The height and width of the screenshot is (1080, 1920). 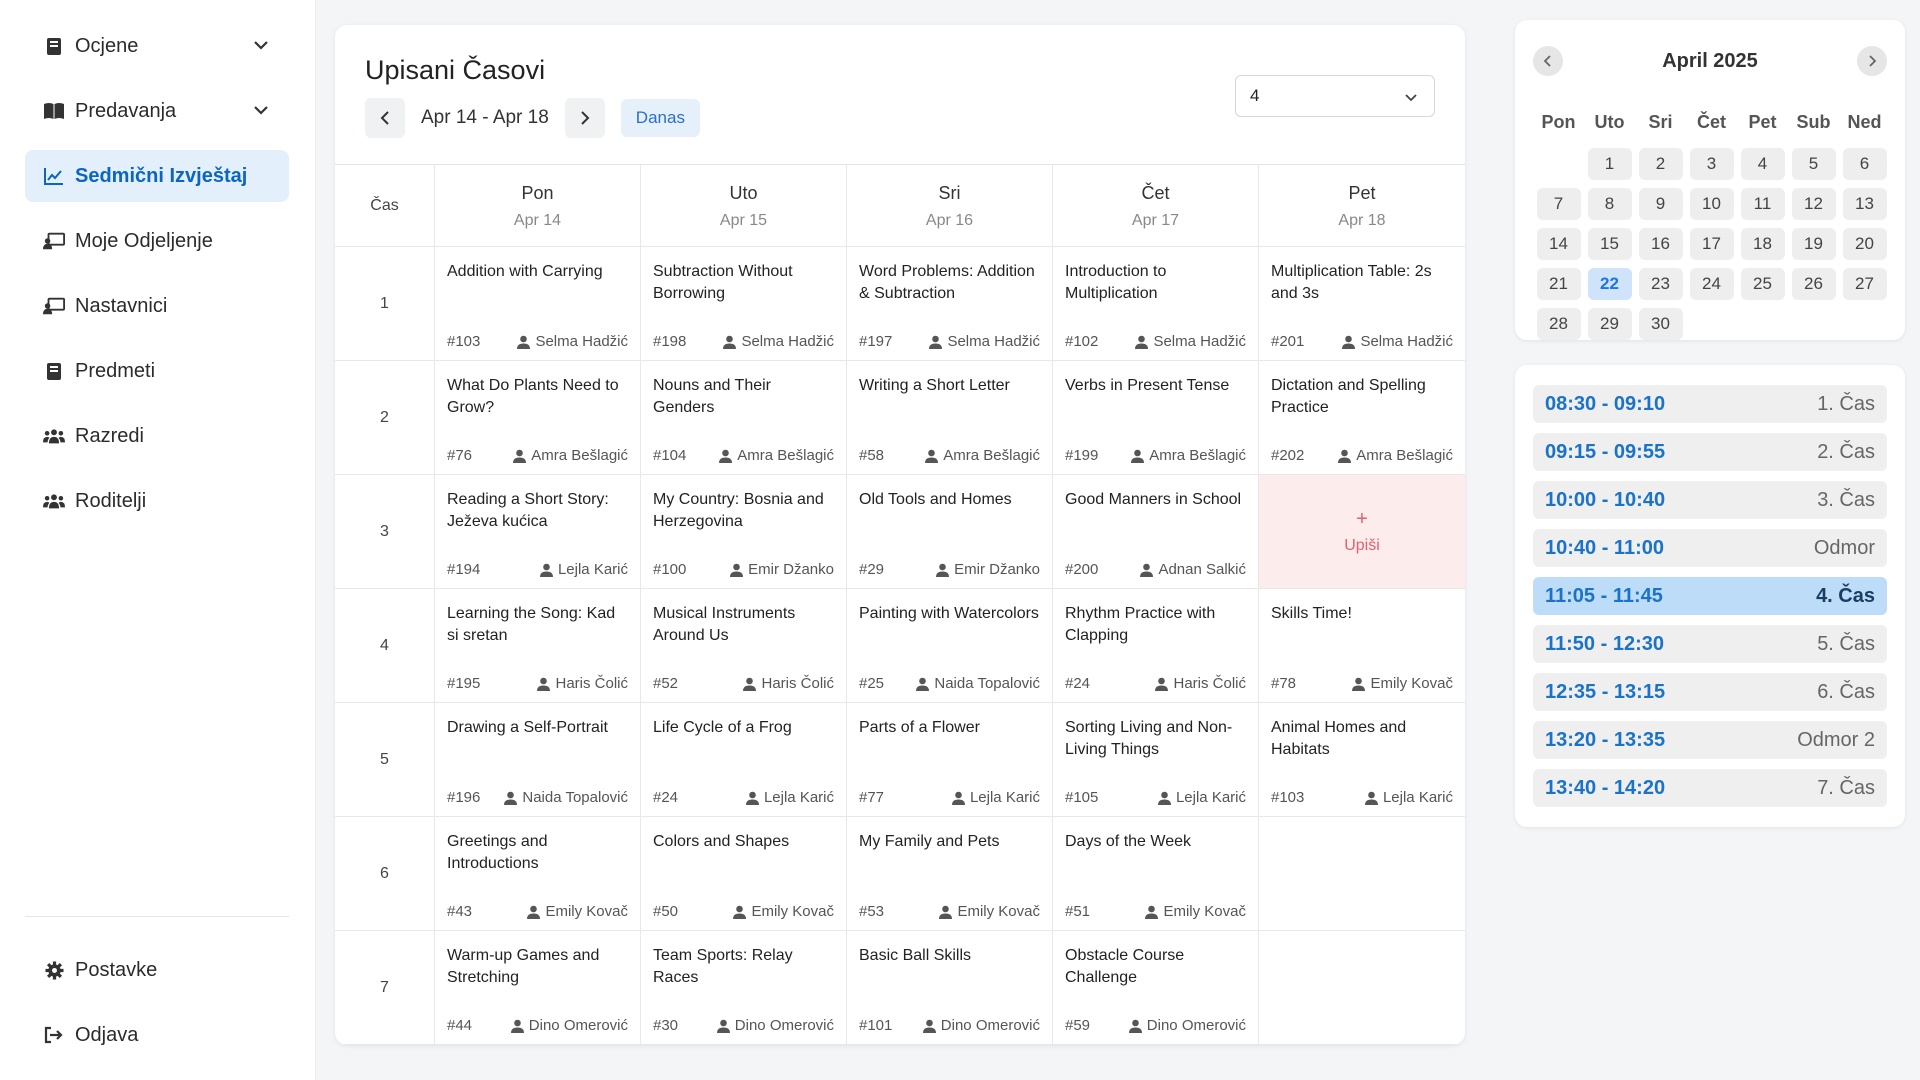 I want to click on calendar-day: 18, so click(x=1762, y=244).